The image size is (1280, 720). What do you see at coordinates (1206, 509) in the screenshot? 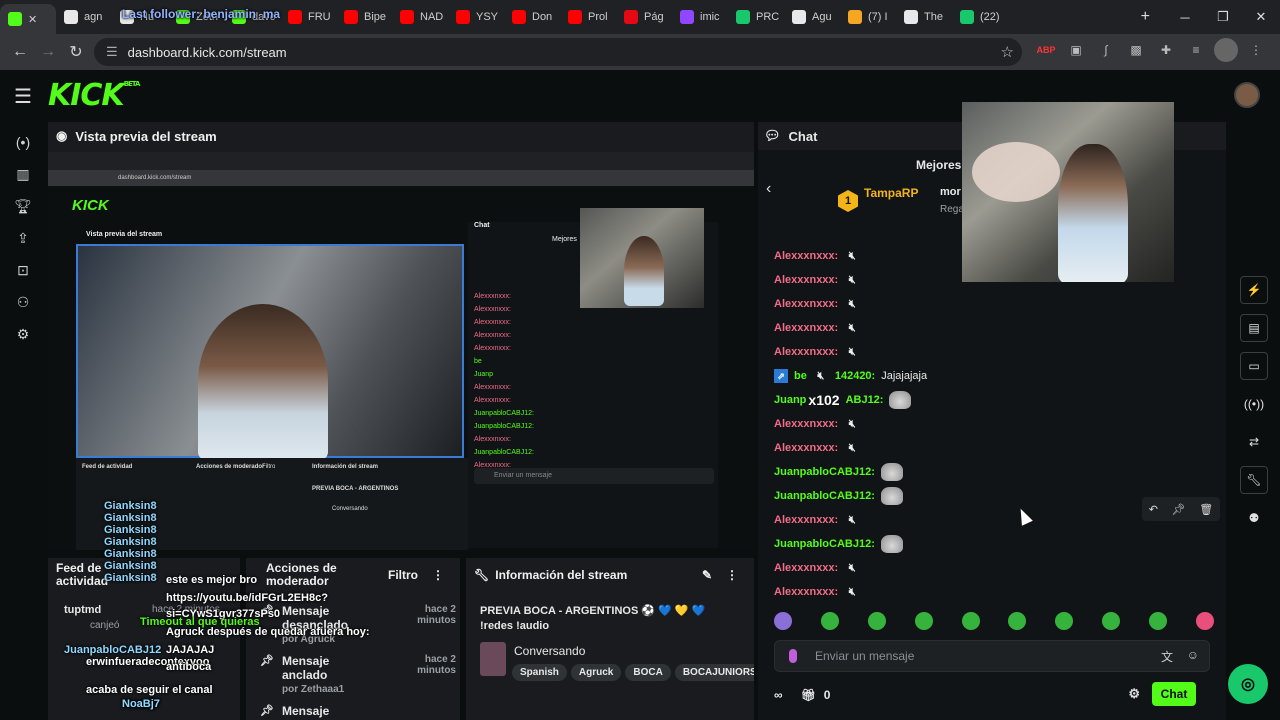
I see `delete-icon: 🗑︎` at bounding box center [1206, 509].